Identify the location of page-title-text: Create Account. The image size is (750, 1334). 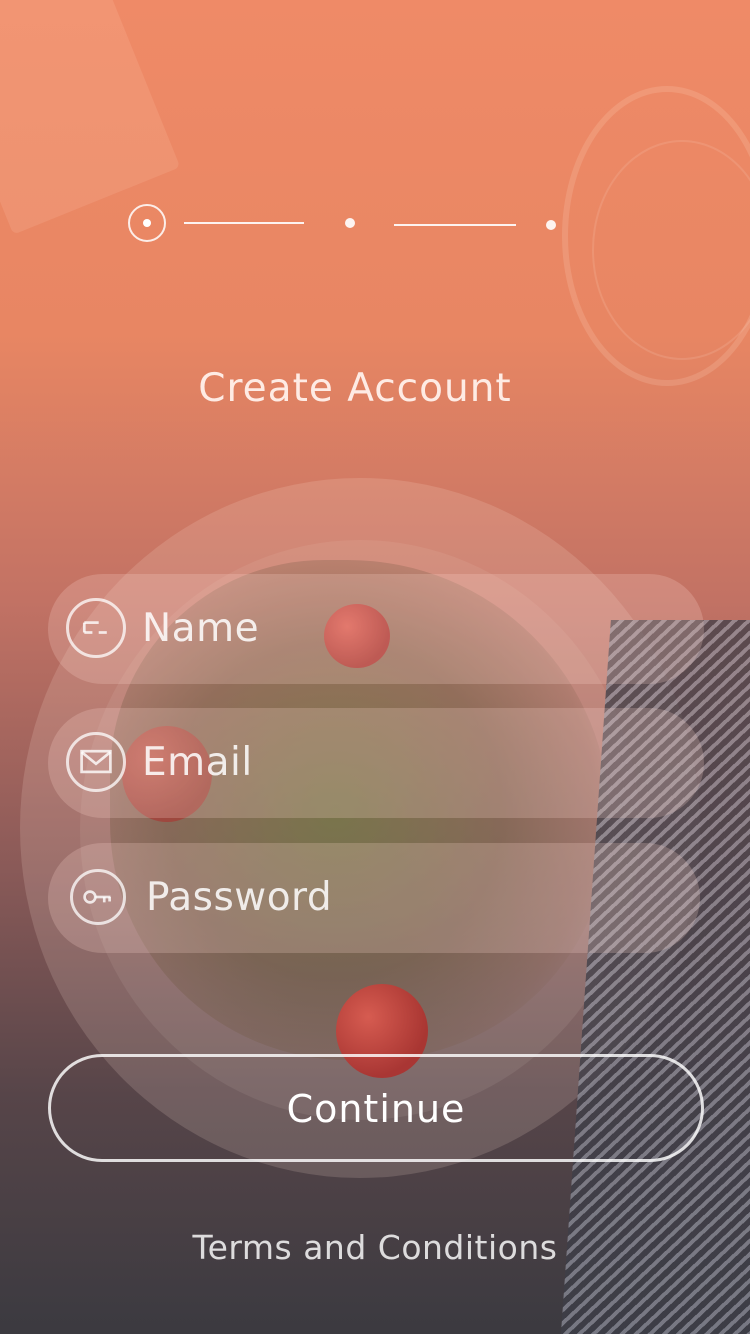
(355, 388).